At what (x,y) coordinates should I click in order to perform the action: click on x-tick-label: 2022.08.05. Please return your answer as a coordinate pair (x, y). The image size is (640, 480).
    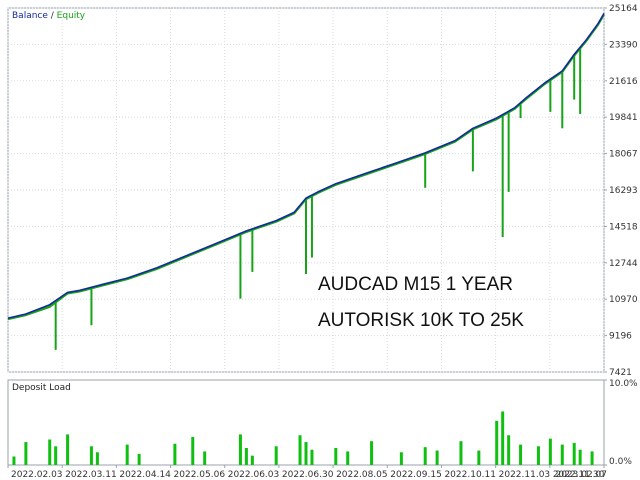
    Looking at the image, I should click on (362, 475).